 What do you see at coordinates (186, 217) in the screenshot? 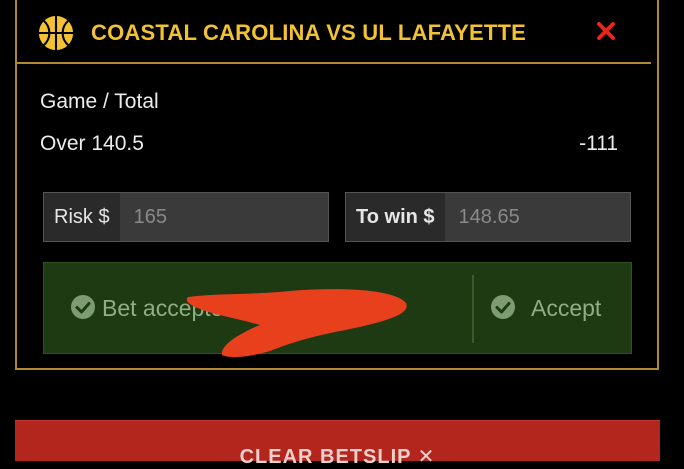
I see `risk-input: Risk $ 165` at bounding box center [186, 217].